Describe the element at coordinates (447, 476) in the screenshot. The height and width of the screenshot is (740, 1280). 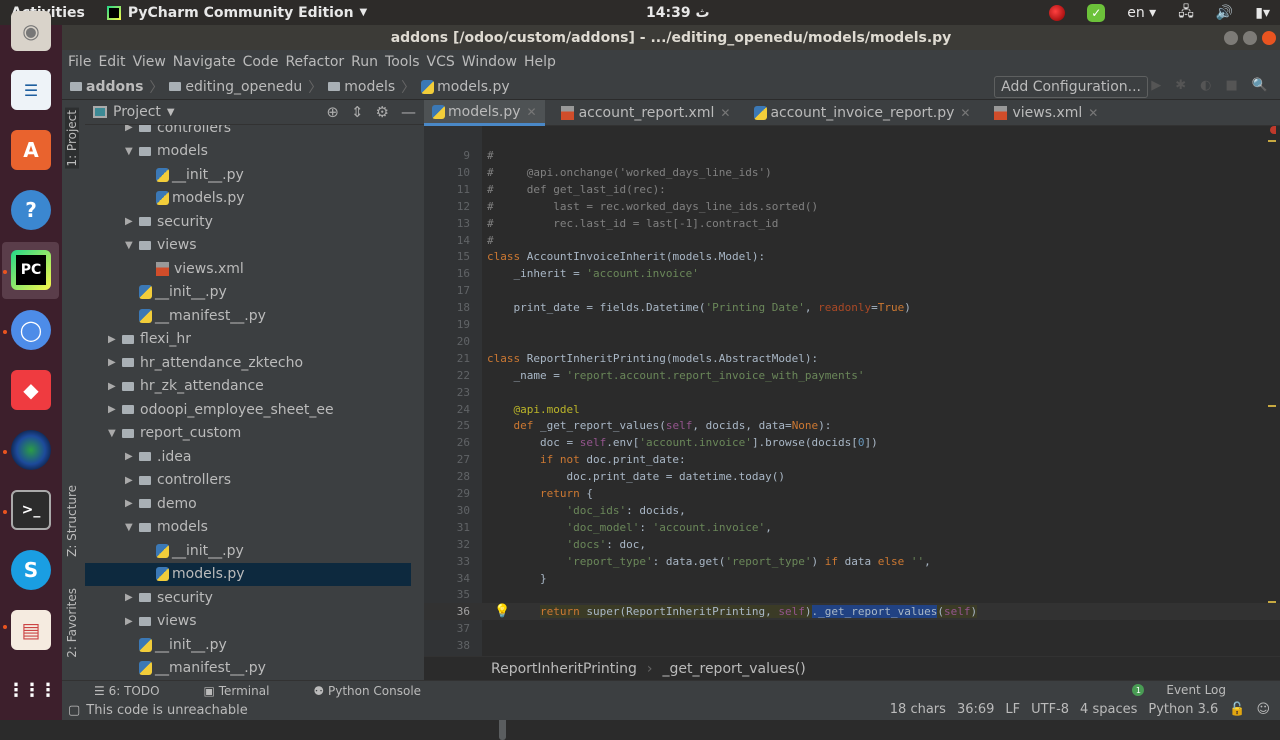
I see `line-number: 28` at that location.